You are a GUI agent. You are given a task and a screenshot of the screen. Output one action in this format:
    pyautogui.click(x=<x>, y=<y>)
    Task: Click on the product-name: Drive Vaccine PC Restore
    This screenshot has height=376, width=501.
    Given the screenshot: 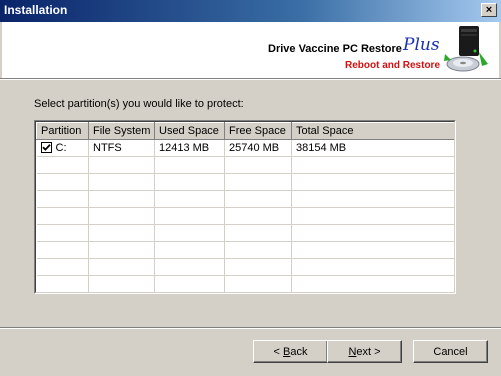 What is the action you would take?
    pyautogui.click(x=335, y=49)
    